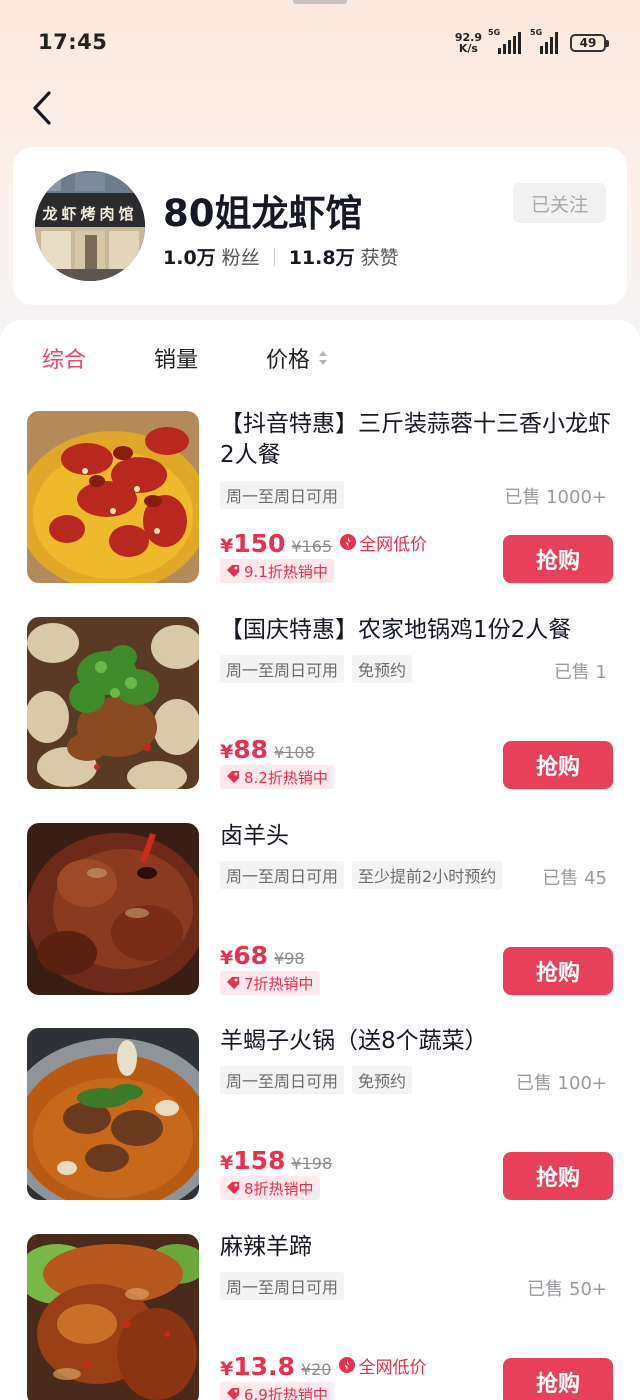 The width and height of the screenshot is (640, 1400). I want to click on sale-price: 158, so click(259, 1160).